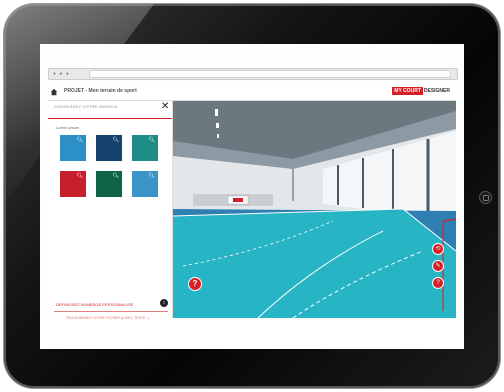  Describe the element at coordinates (438, 266) in the screenshot. I see `edit-view-button: ✎` at that location.